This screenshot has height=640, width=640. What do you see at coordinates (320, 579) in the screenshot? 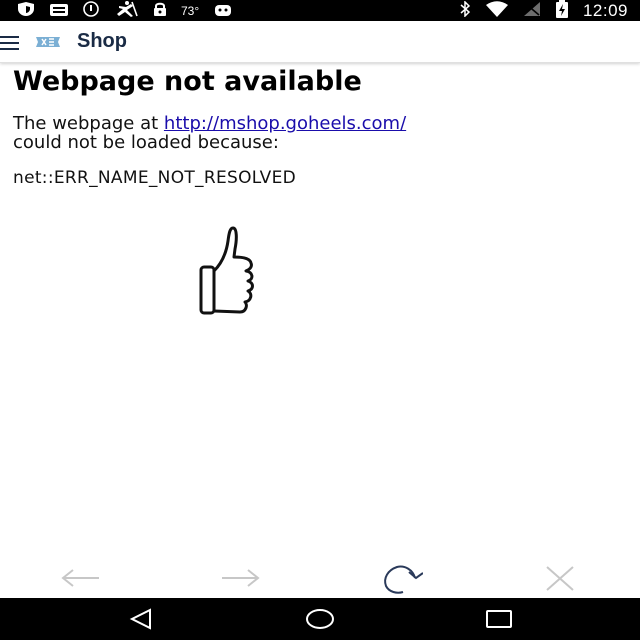
I see `browser-controls` at bounding box center [320, 579].